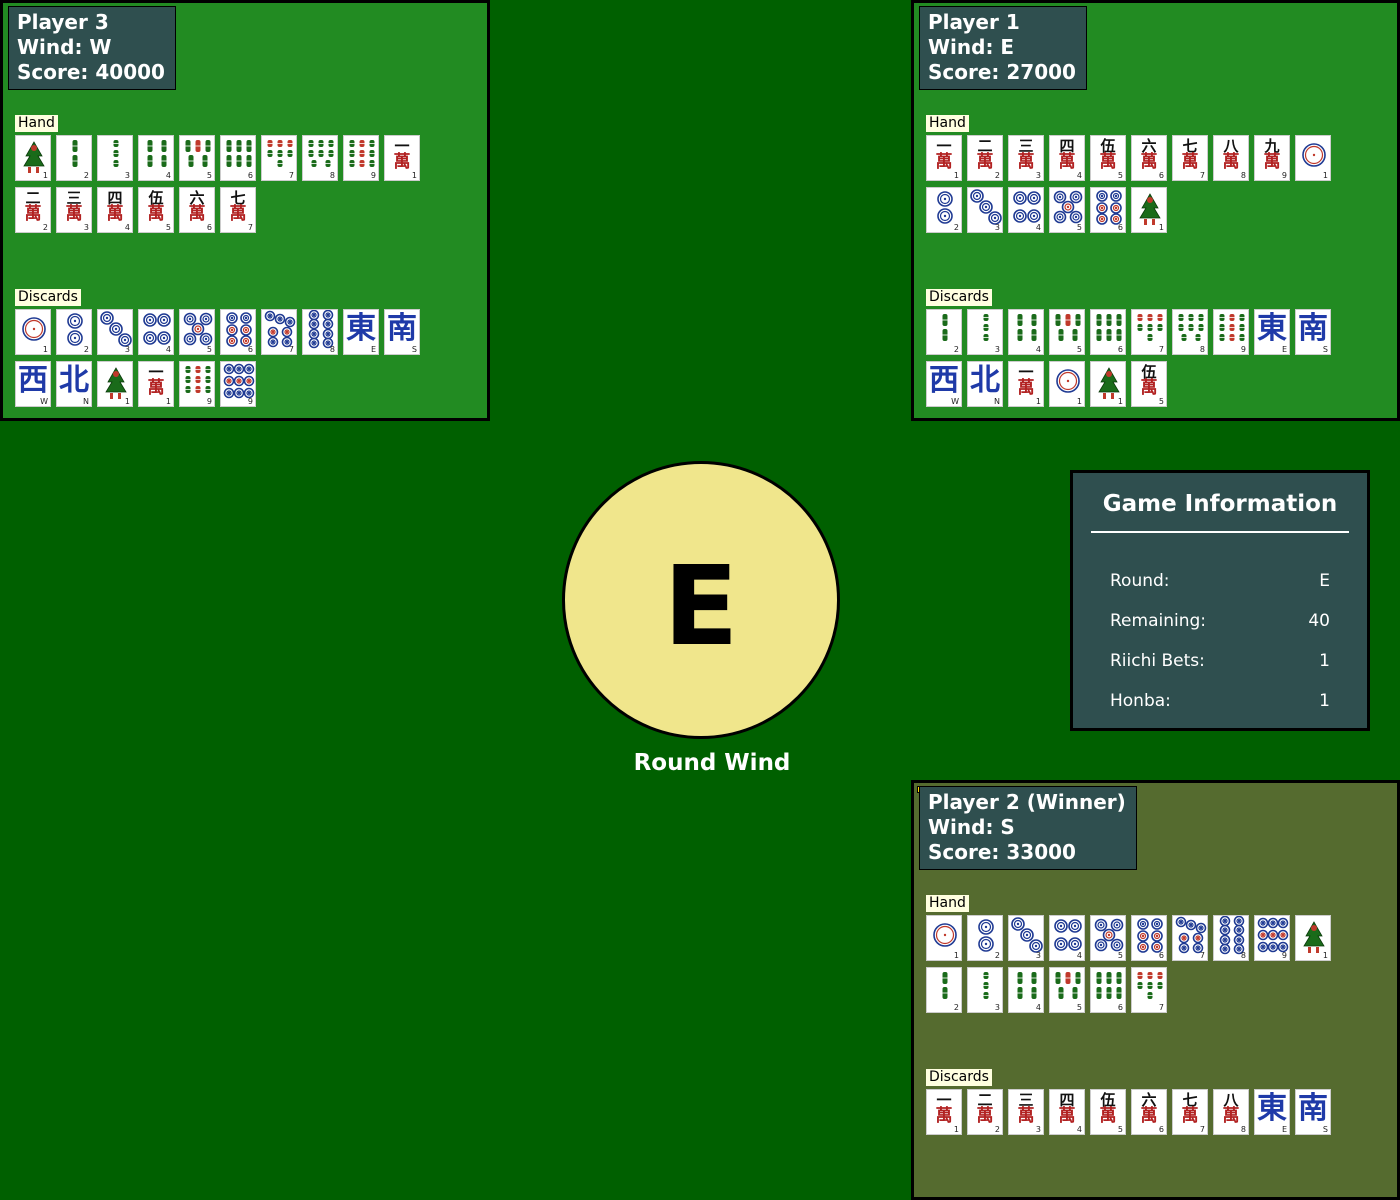 This screenshot has height=1200, width=1400. Describe the element at coordinates (1220, 532) in the screenshot. I see `divider` at that location.